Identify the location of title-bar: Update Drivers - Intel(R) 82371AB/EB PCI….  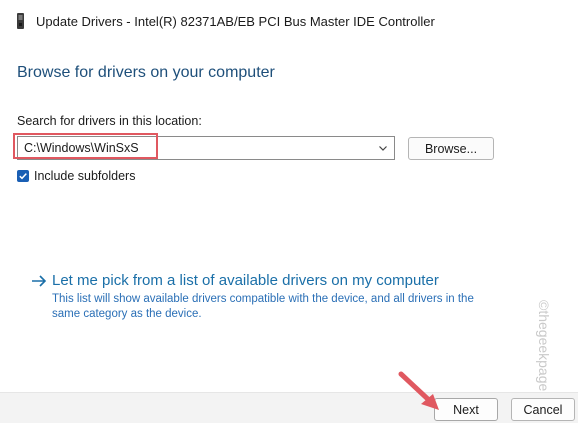
(289, 22).